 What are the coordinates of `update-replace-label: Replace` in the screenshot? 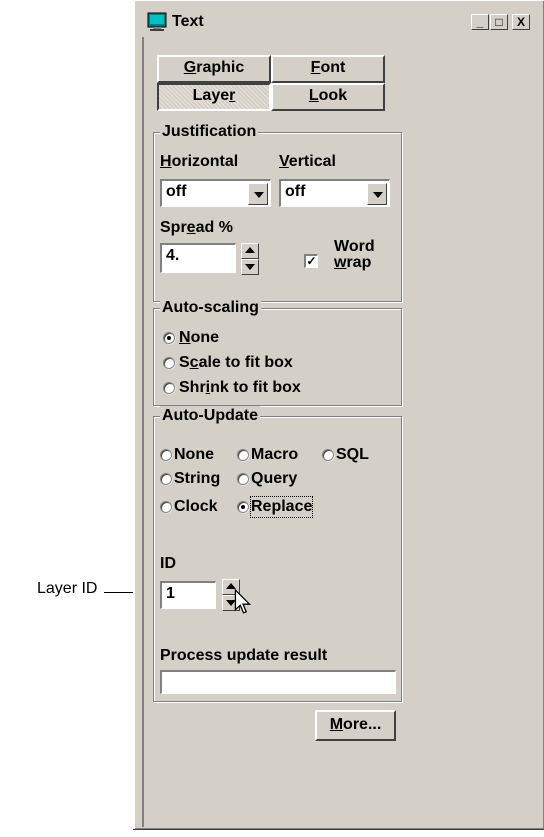 It's located at (281, 507).